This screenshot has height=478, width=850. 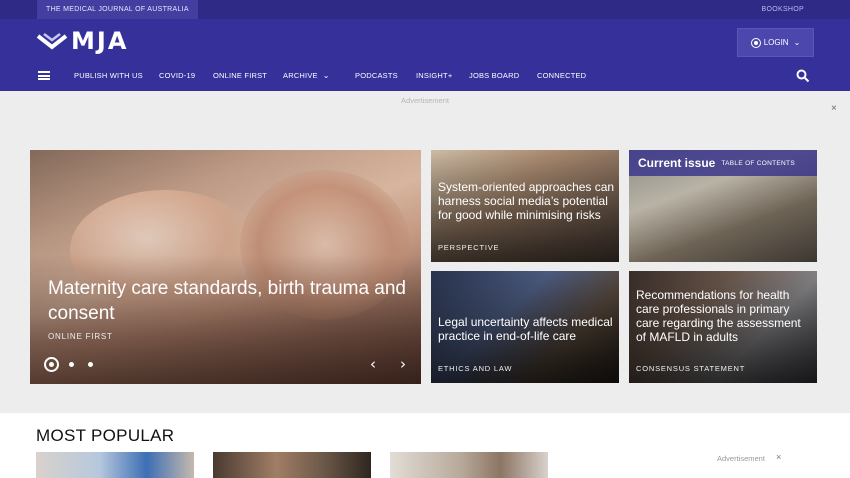 I want to click on login-button: LOGIN ⌄, so click(x=775, y=42).